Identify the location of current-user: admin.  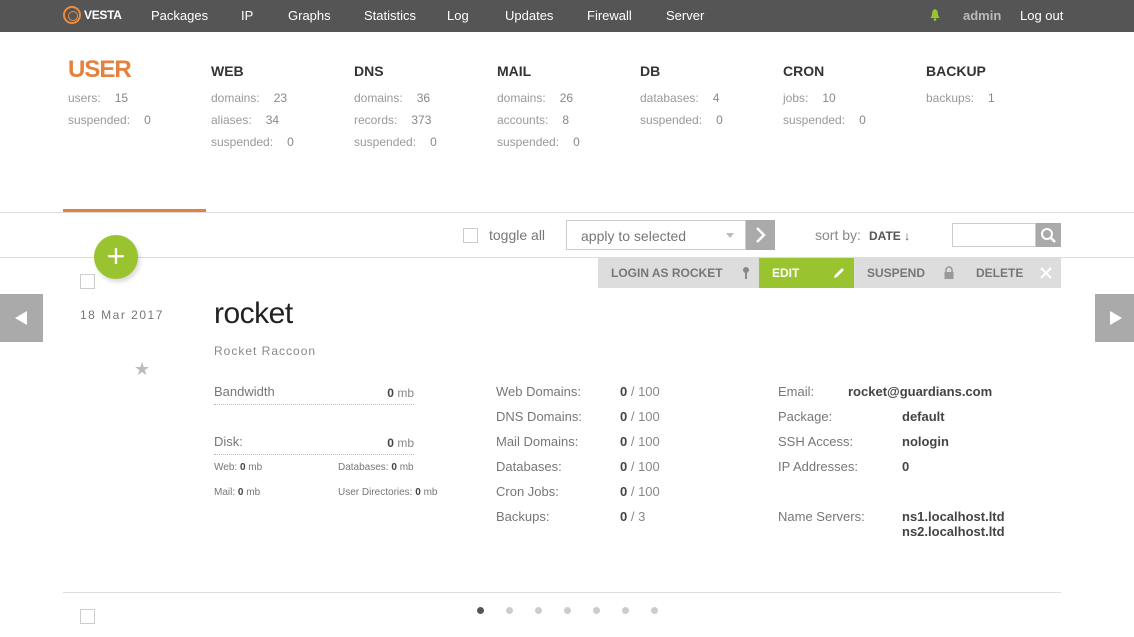
(982, 15).